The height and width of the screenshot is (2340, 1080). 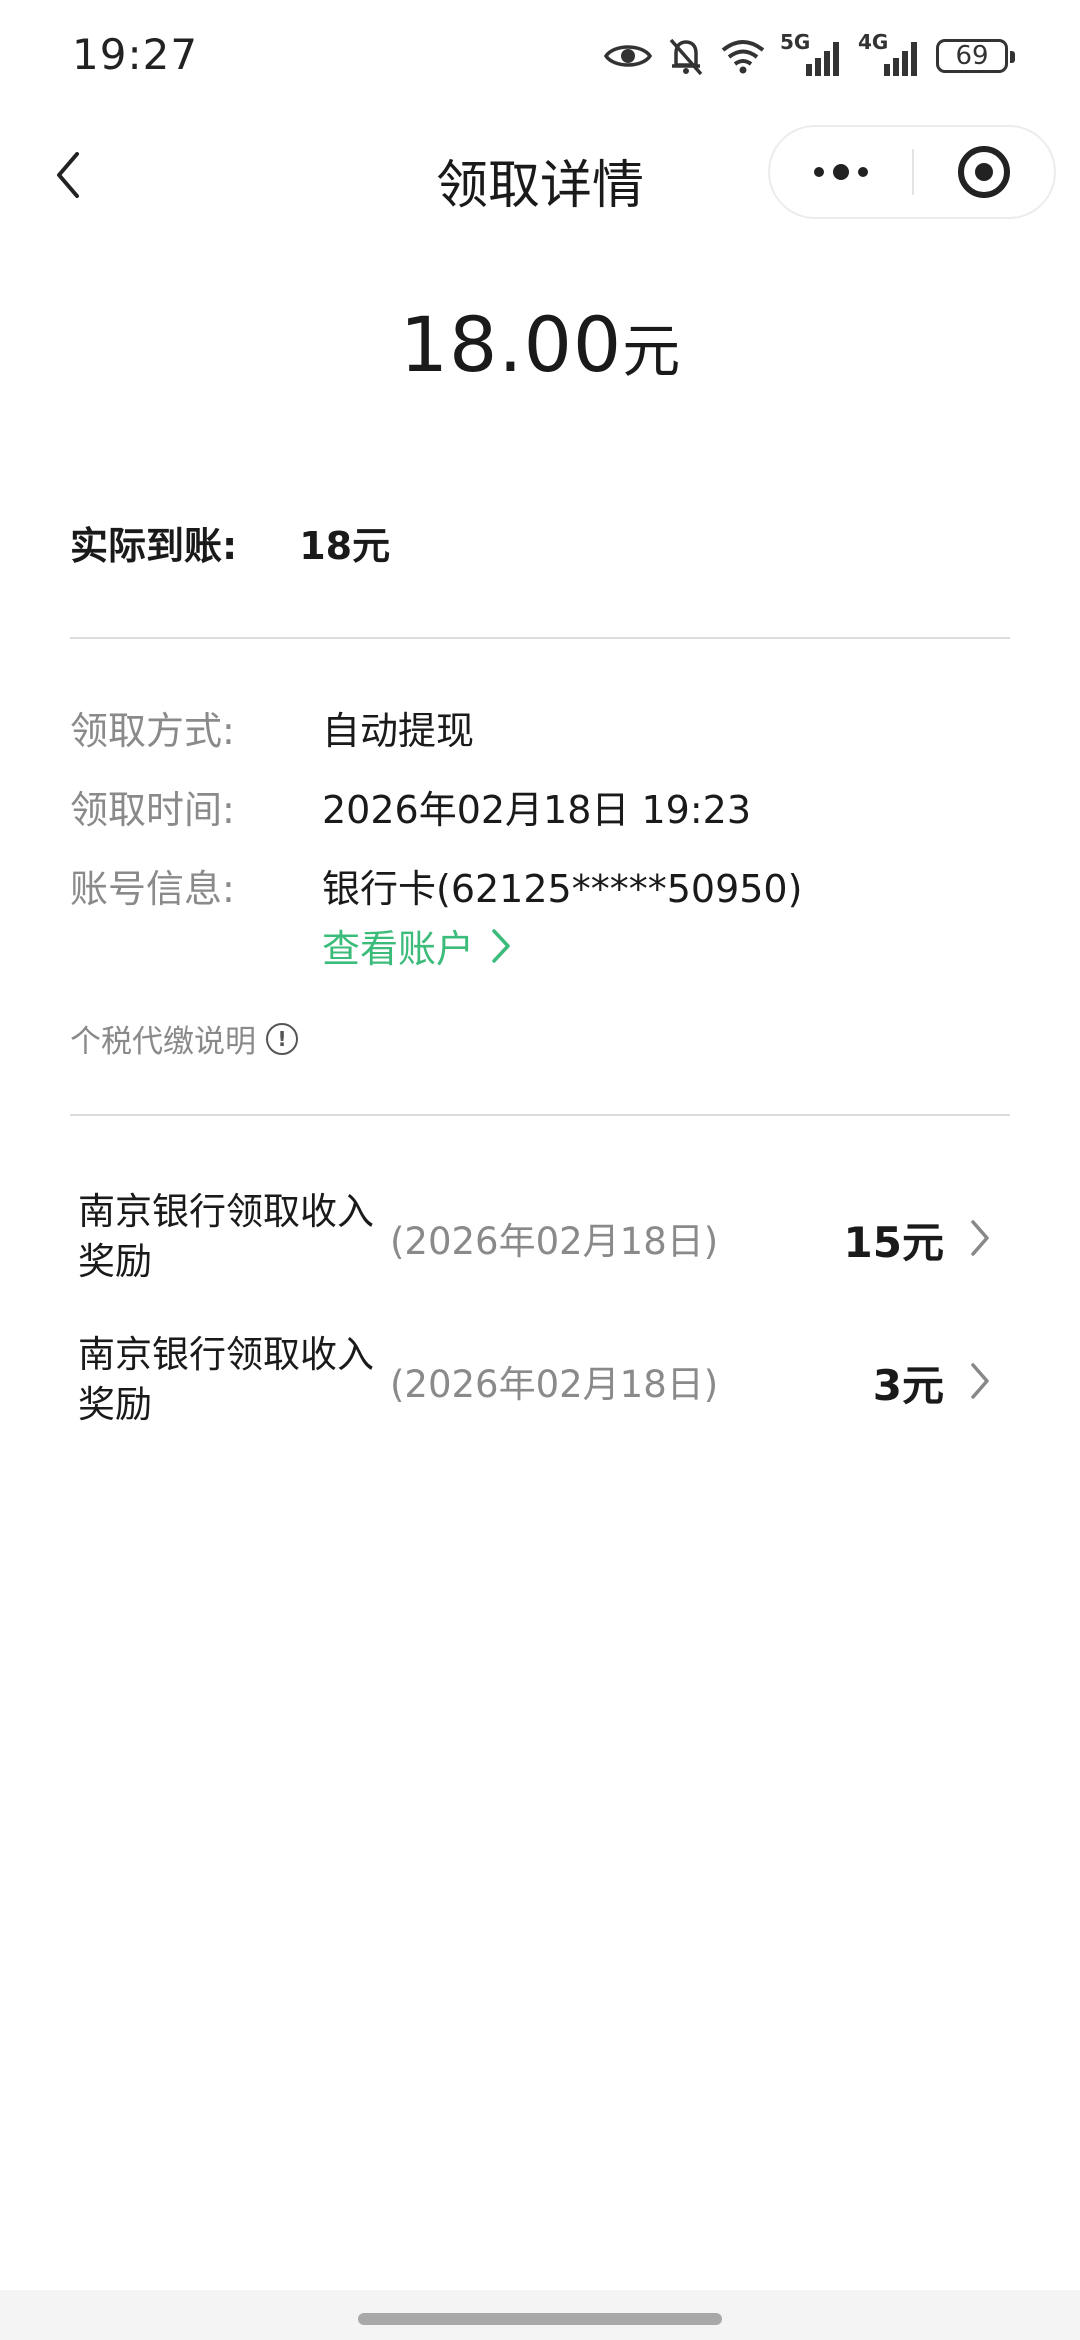 What do you see at coordinates (345, 546) in the screenshot?
I see `actual-received-value: 18元` at bounding box center [345, 546].